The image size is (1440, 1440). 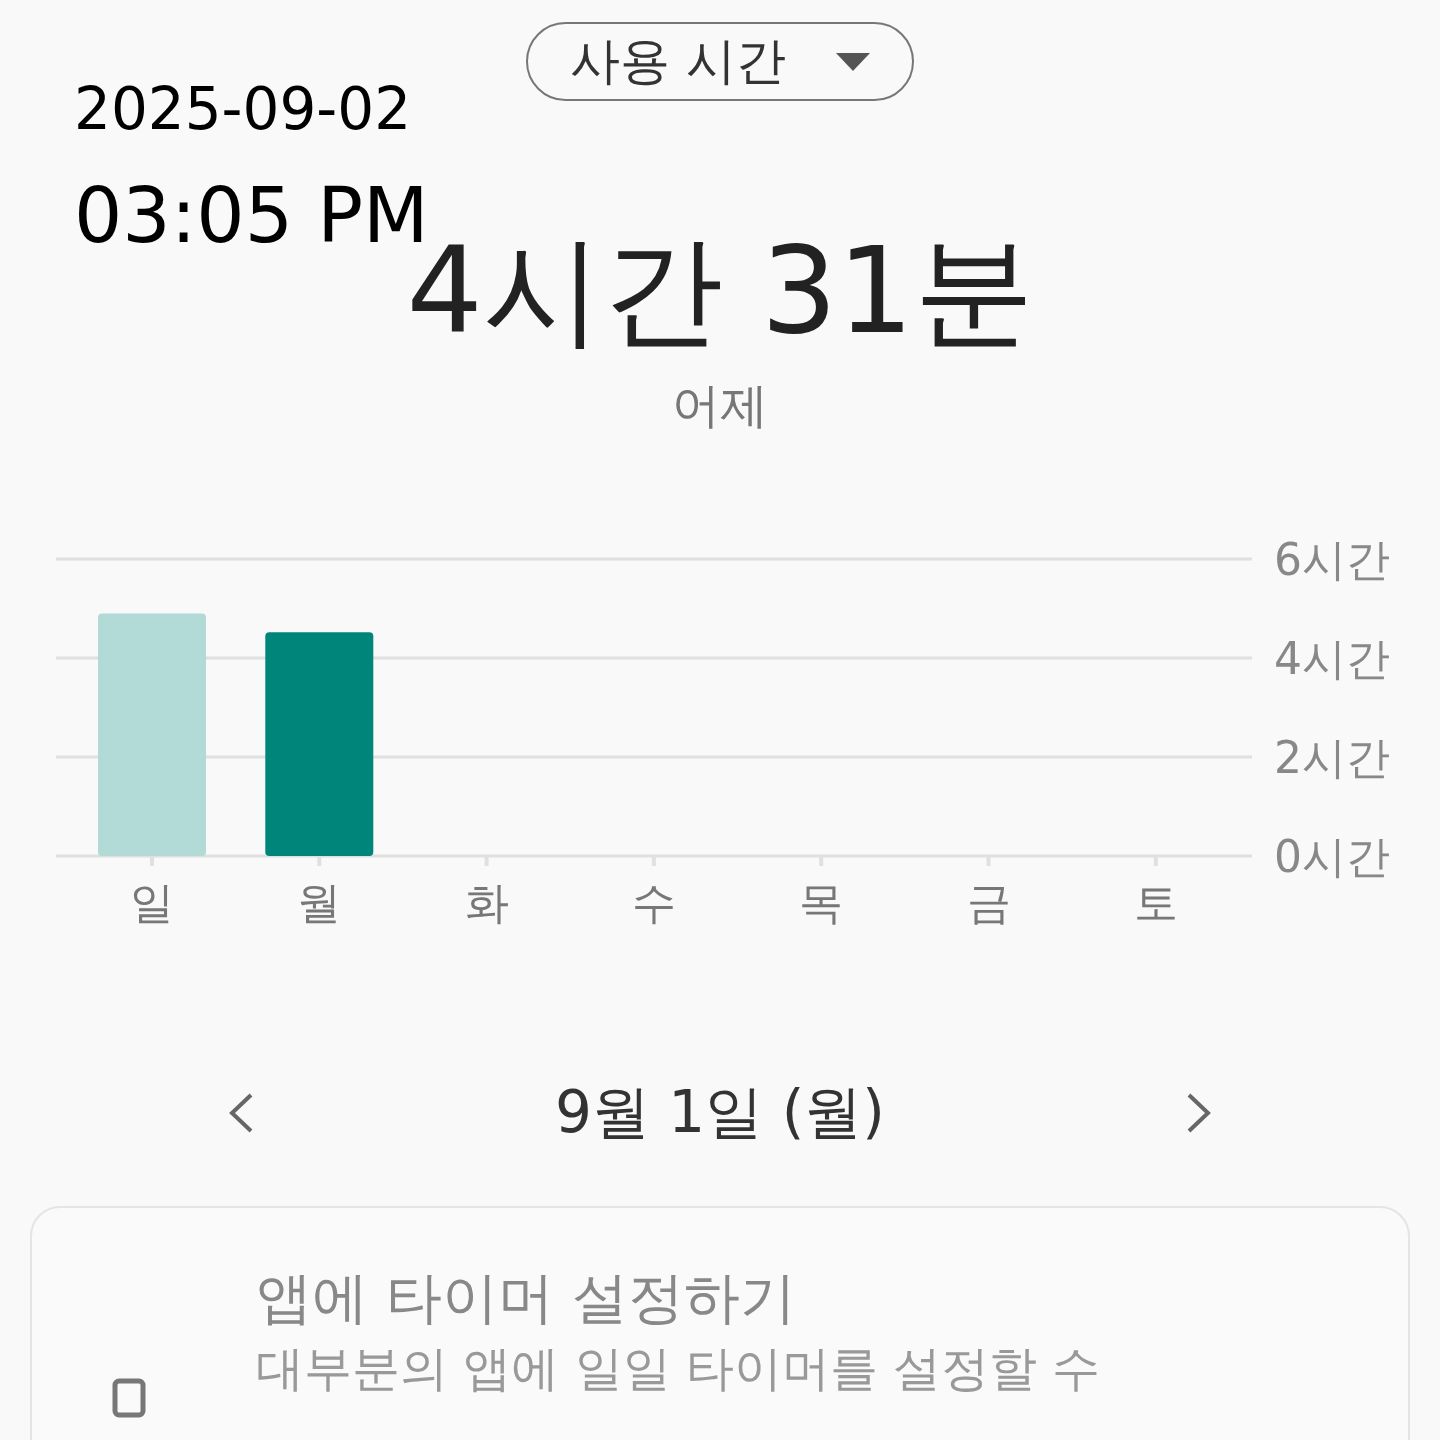 I want to click on day-label: 월, so click(x=319, y=902).